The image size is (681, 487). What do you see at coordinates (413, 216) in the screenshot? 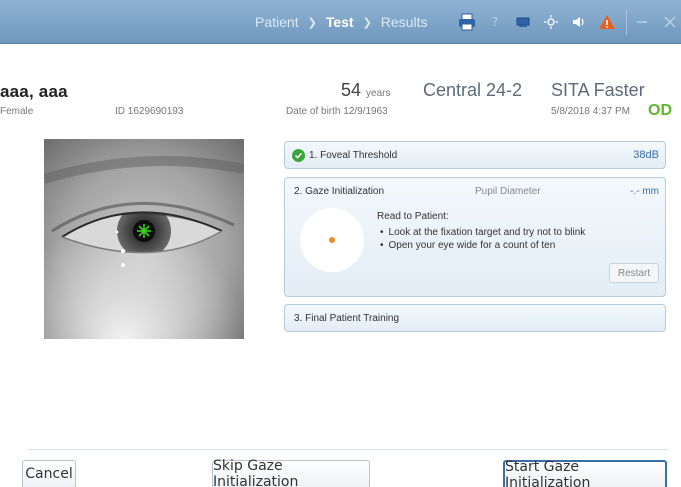
I see `read-to-patient-label: Read to Patient:` at bounding box center [413, 216].